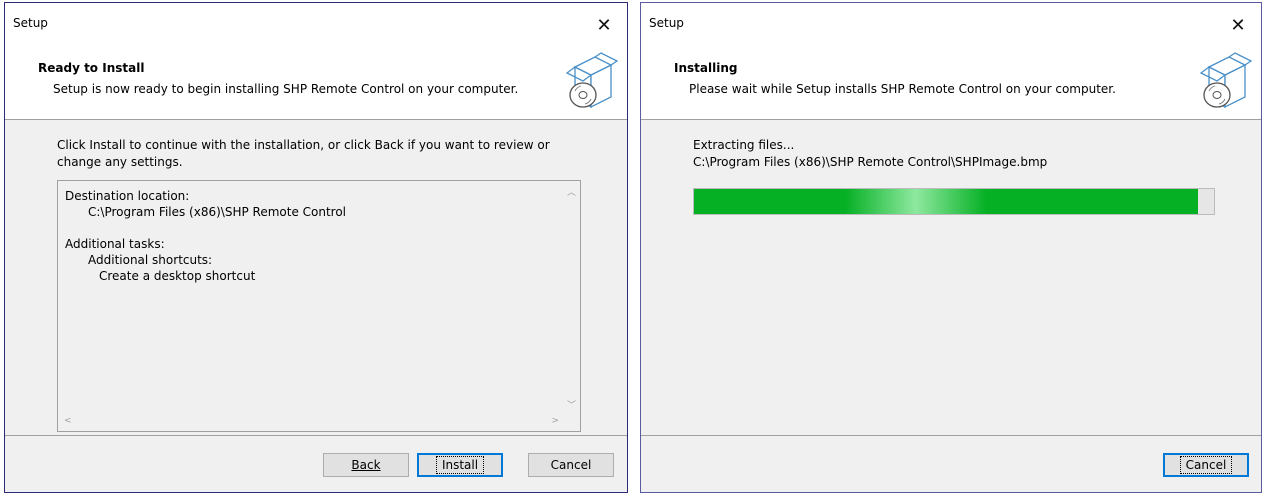 Image resolution: width=1263 pixels, height=495 pixels. Describe the element at coordinates (91, 68) in the screenshot. I see `page-title: Ready to Install` at that location.